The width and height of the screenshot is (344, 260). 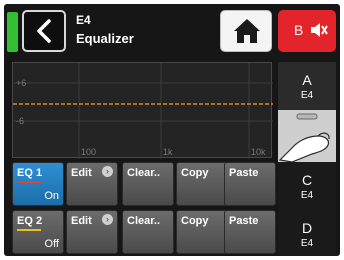 I want to click on channel-tab-c-name: E4, so click(x=307, y=195).